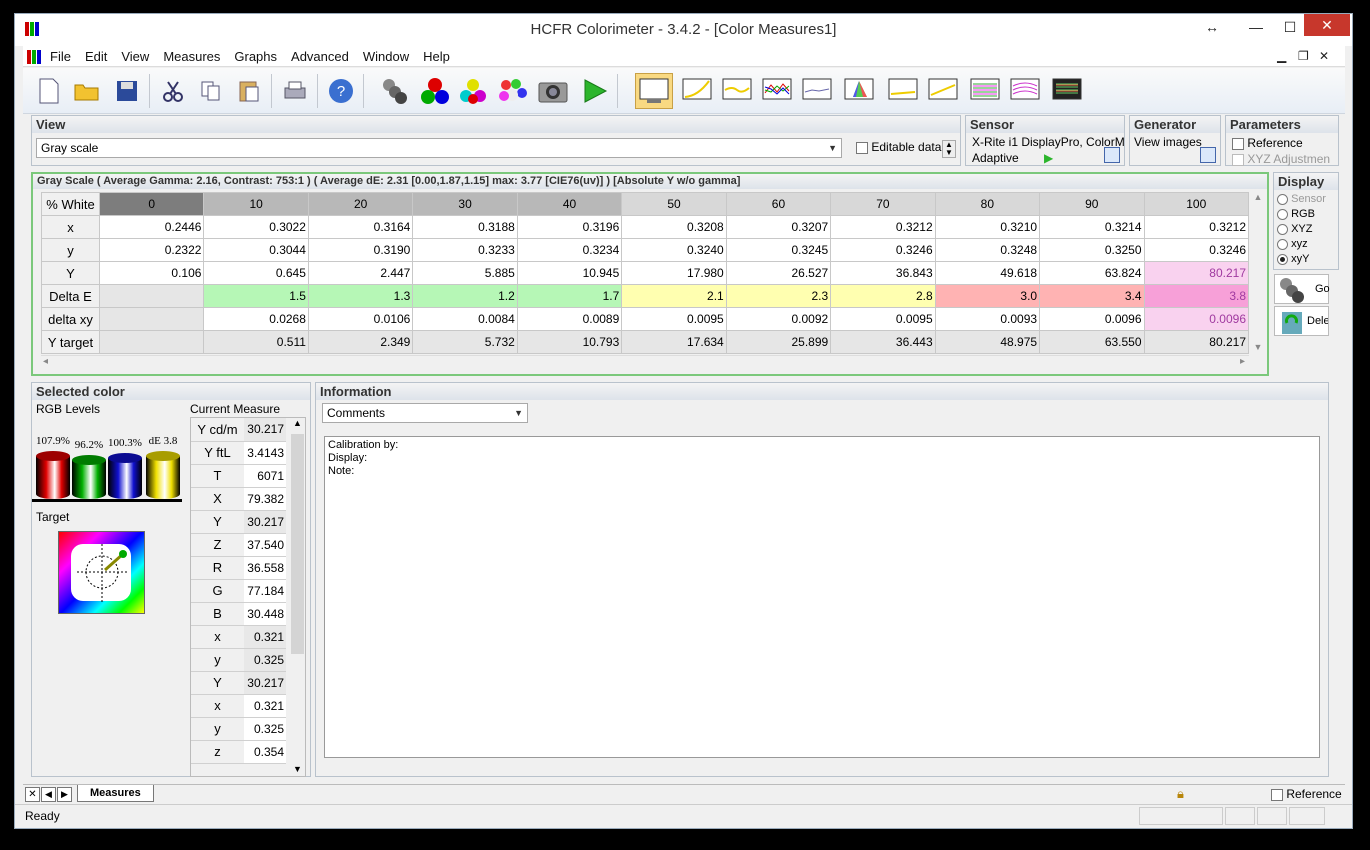 Image resolution: width=1370 pixels, height=850 pixels. I want to click on table-cell: 17.634, so click(674, 342).